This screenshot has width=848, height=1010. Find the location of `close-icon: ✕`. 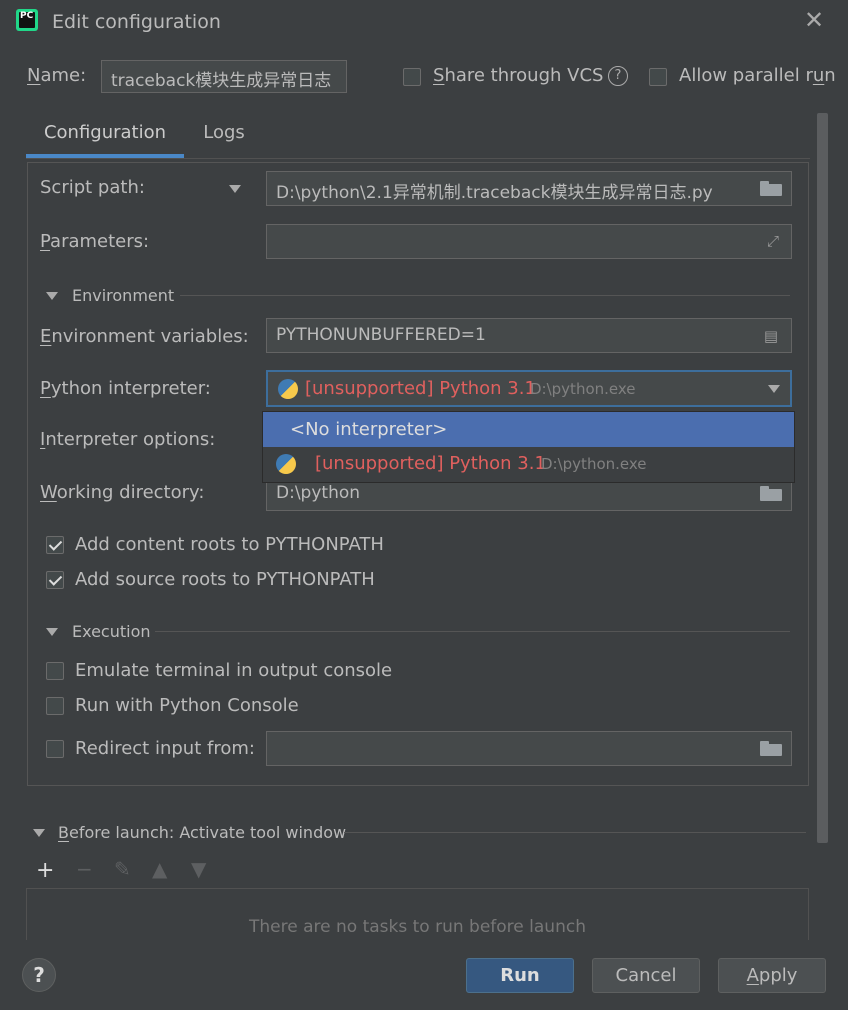

close-icon: ✕ is located at coordinates (814, 20).